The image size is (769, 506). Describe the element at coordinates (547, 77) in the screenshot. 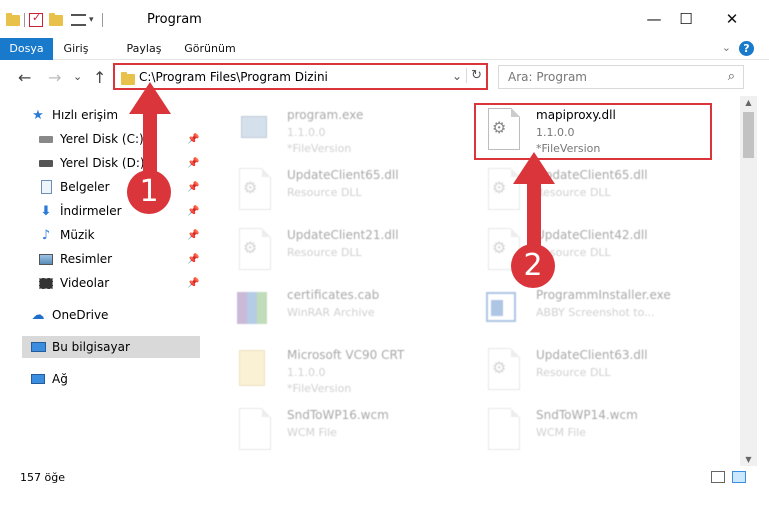

I see `search-placeholder: Ara: Program` at that location.